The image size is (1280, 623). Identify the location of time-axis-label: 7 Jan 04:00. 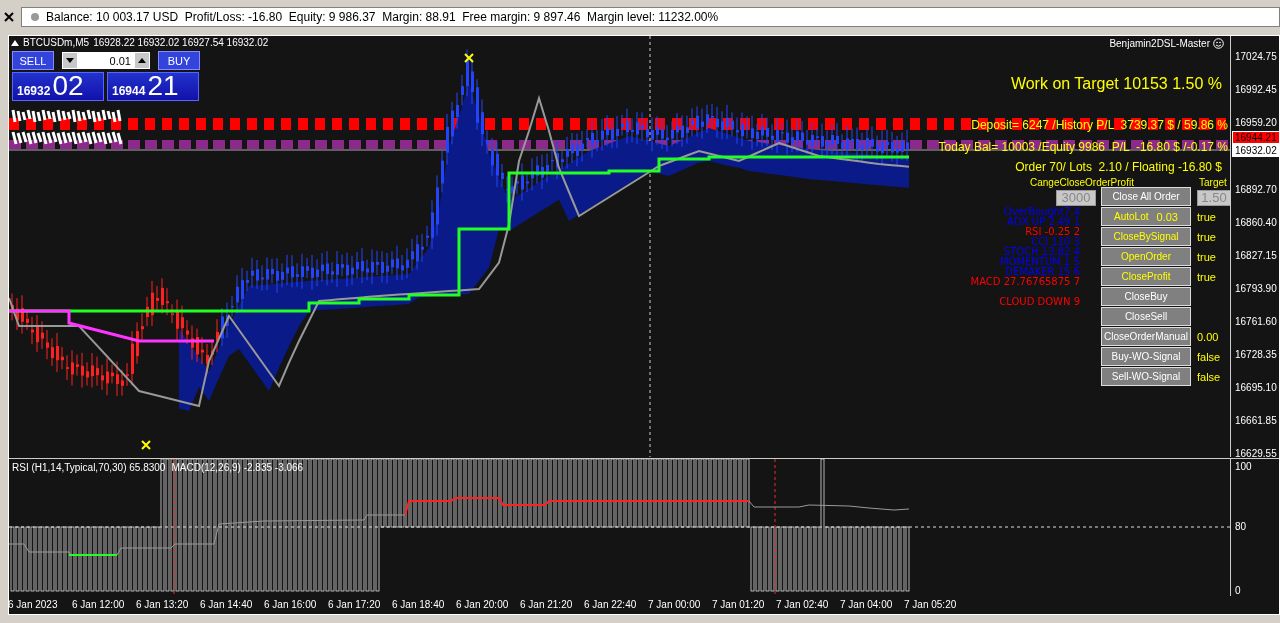
(866, 604).